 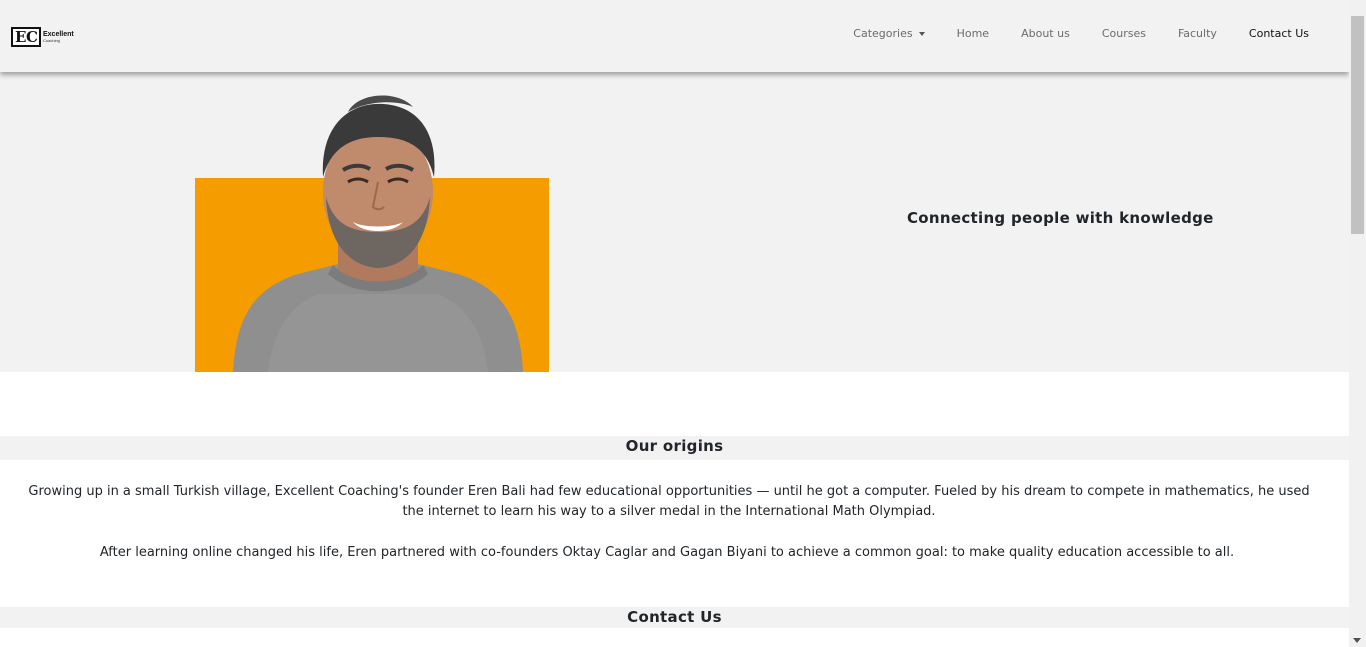 What do you see at coordinates (58, 34) in the screenshot?
I see `logo-name: Excellent` at bounding box center [58, 34].